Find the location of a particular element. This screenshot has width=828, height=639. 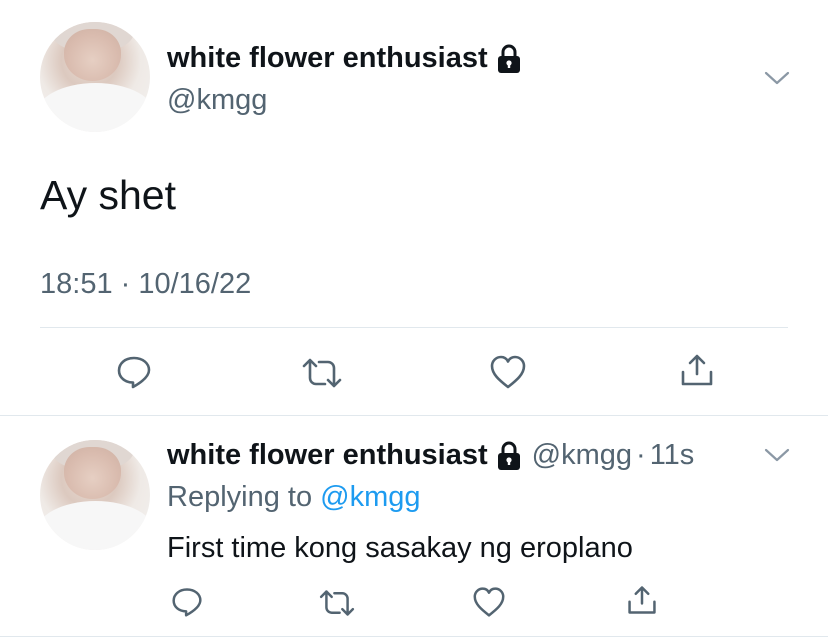

reply-author-avatar is located at coordinates (95, 495).